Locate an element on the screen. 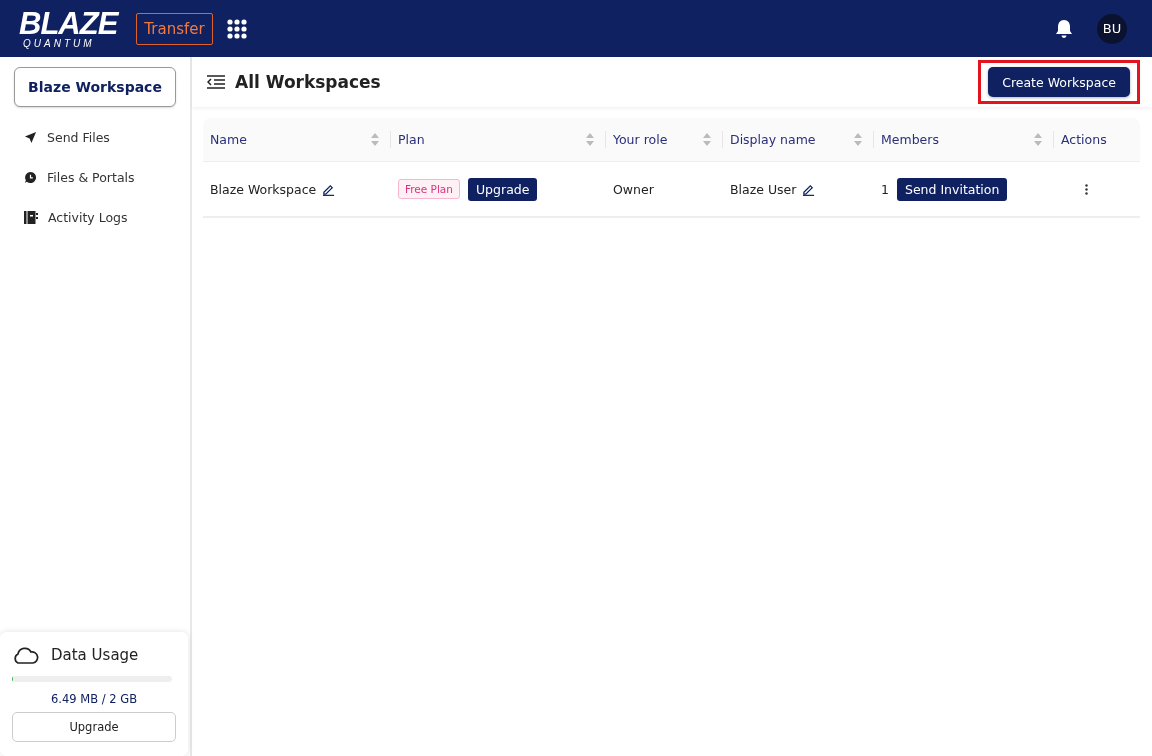  paper-plane-icon is located at coordinates (30, 137).